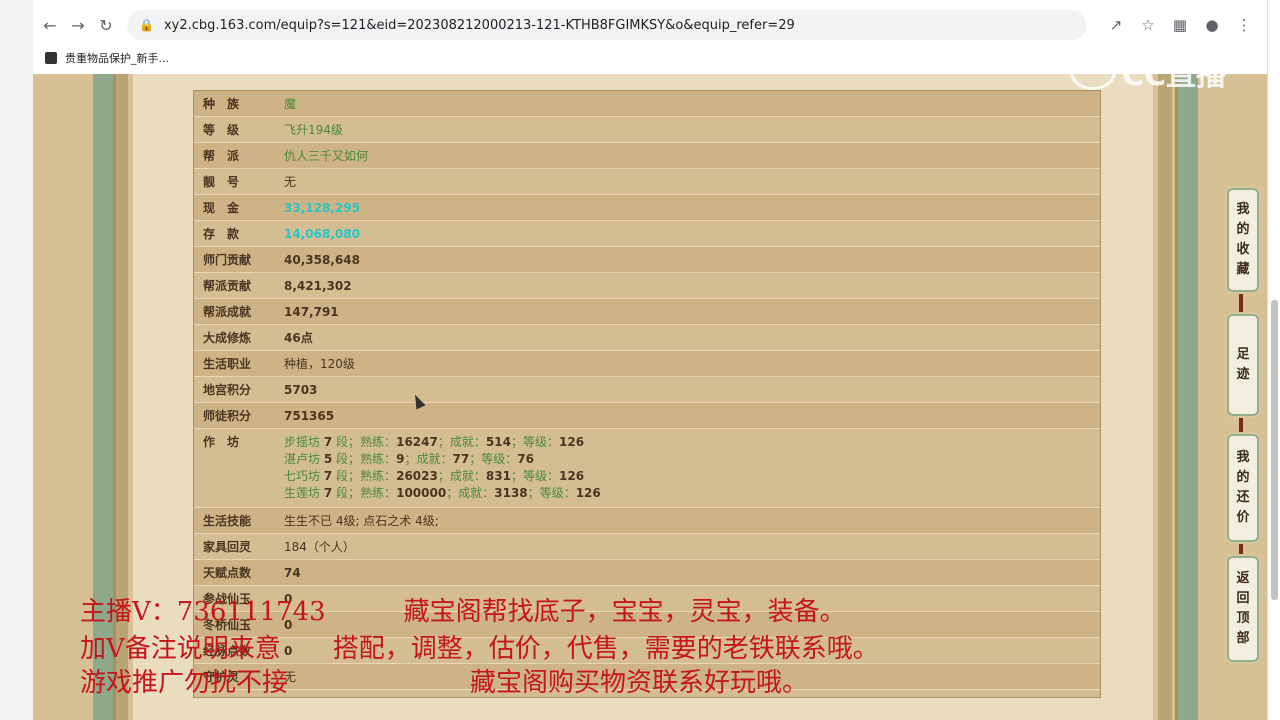 This screenshot has height=720, width=1280. What do you see at coordinates (290, 104) in the screenshot?
I see `row-value: 魔` at bounding box center [290, 104].